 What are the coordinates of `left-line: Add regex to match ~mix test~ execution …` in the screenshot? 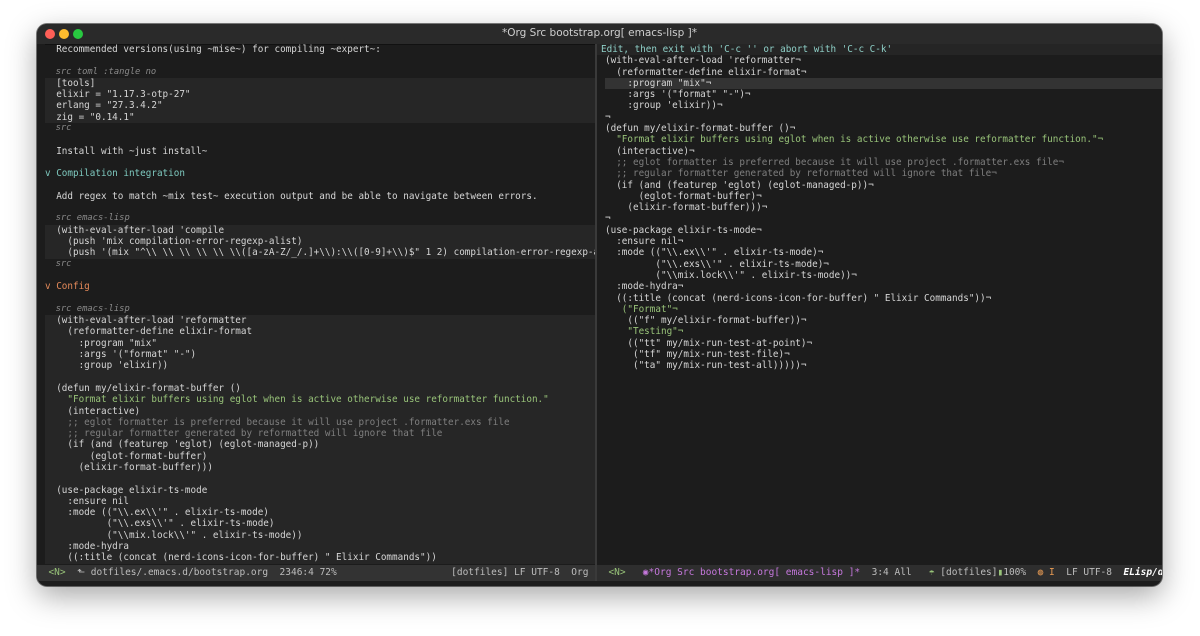 It's located at (320, 196).